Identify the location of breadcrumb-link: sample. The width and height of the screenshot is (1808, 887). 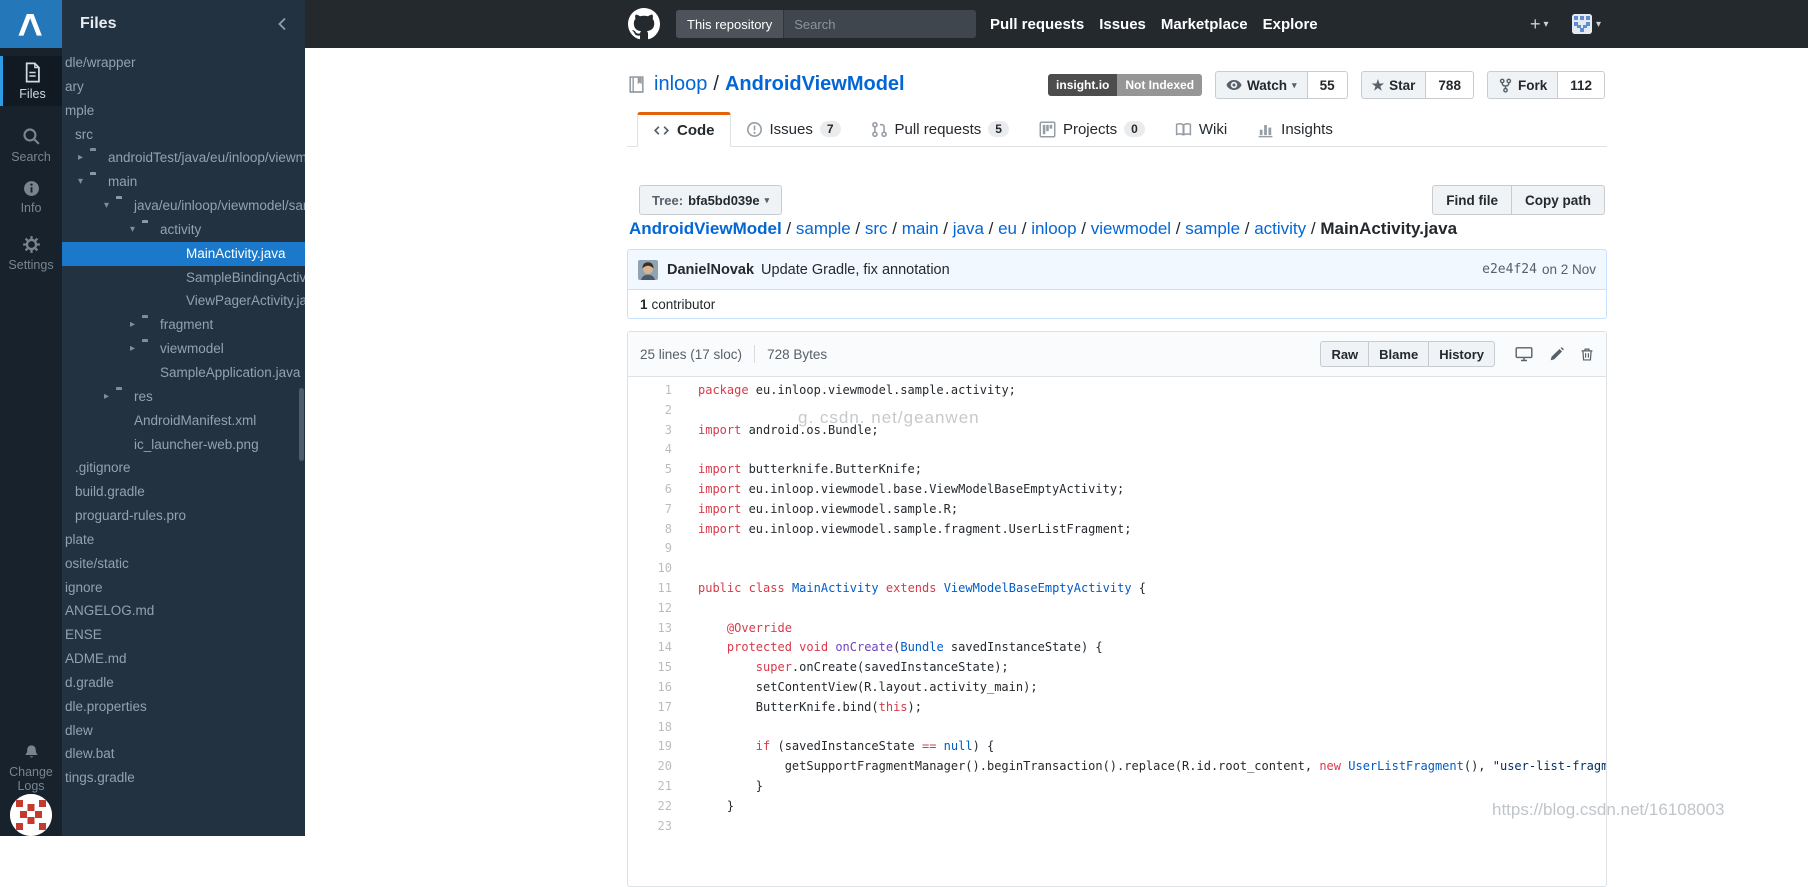
(823, 228).